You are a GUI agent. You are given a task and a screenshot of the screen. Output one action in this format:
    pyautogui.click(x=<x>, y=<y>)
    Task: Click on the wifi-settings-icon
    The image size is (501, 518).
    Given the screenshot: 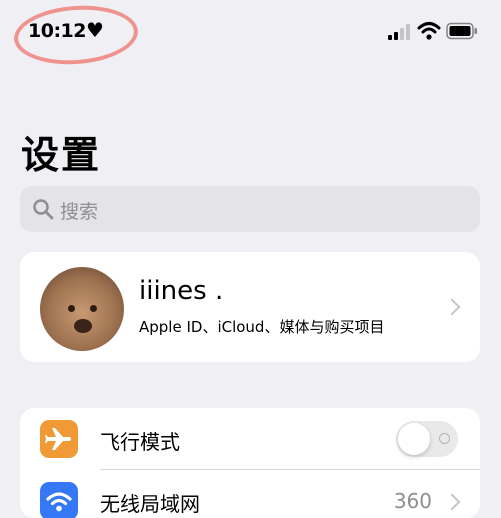 What is the action you would take?
    pyautogui.click(x=59, y=500)
    